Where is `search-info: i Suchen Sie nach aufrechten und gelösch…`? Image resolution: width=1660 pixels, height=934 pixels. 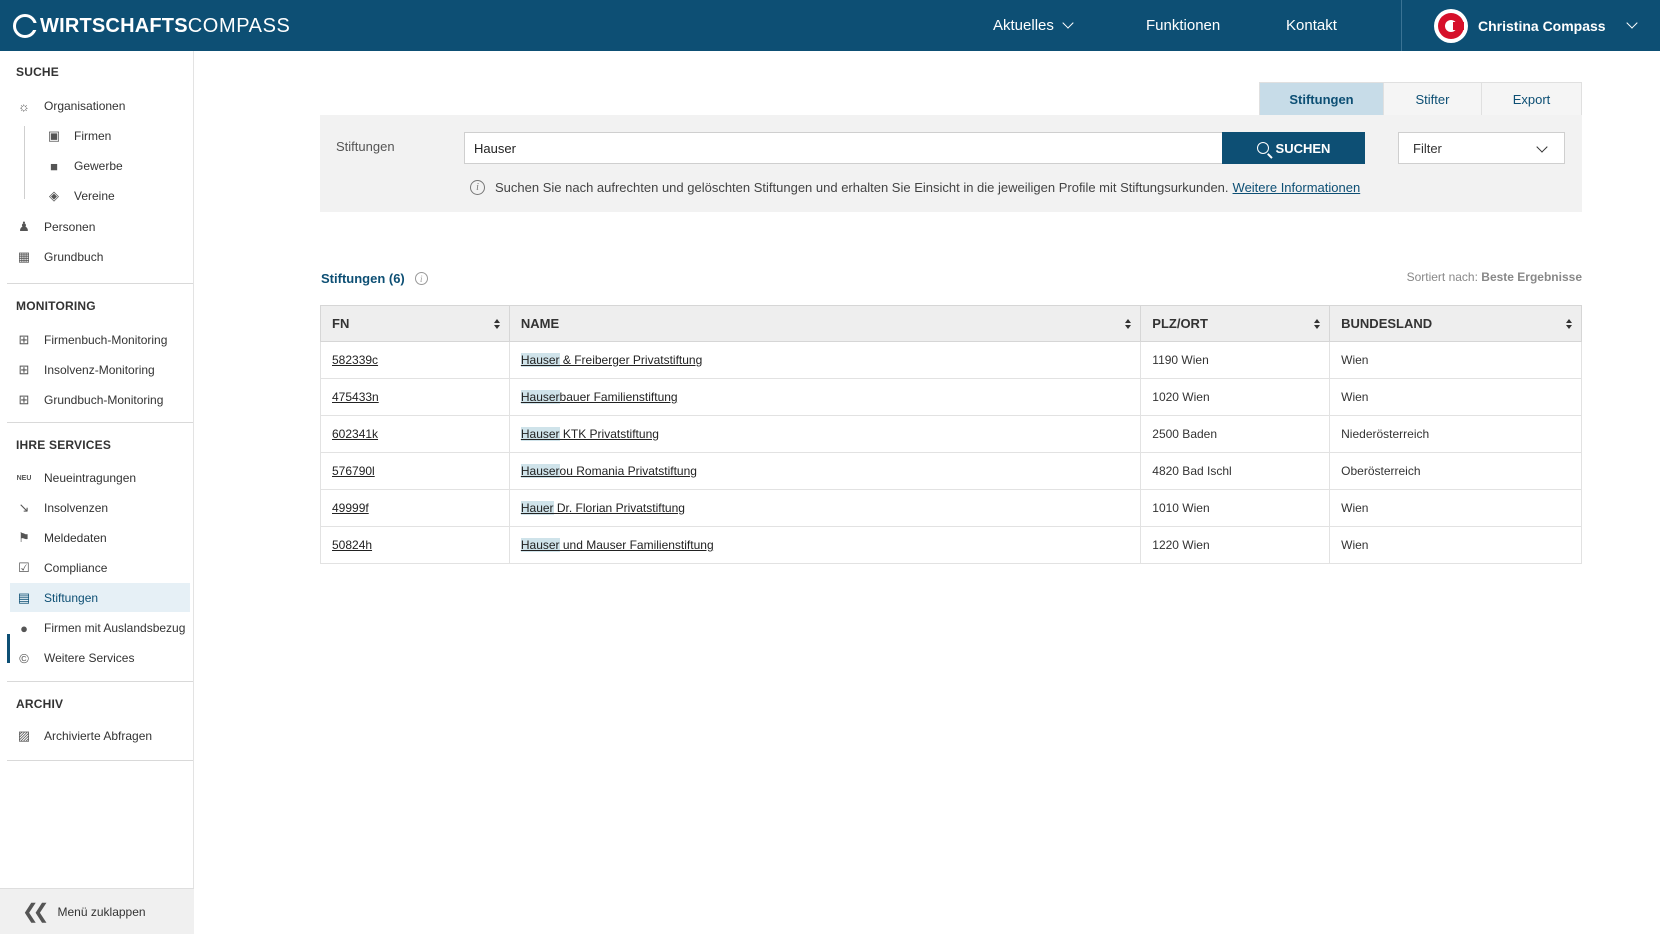 search-info: i Suchen Sie nach aufrechten und gelösch… is located at coordinates (915, 187).